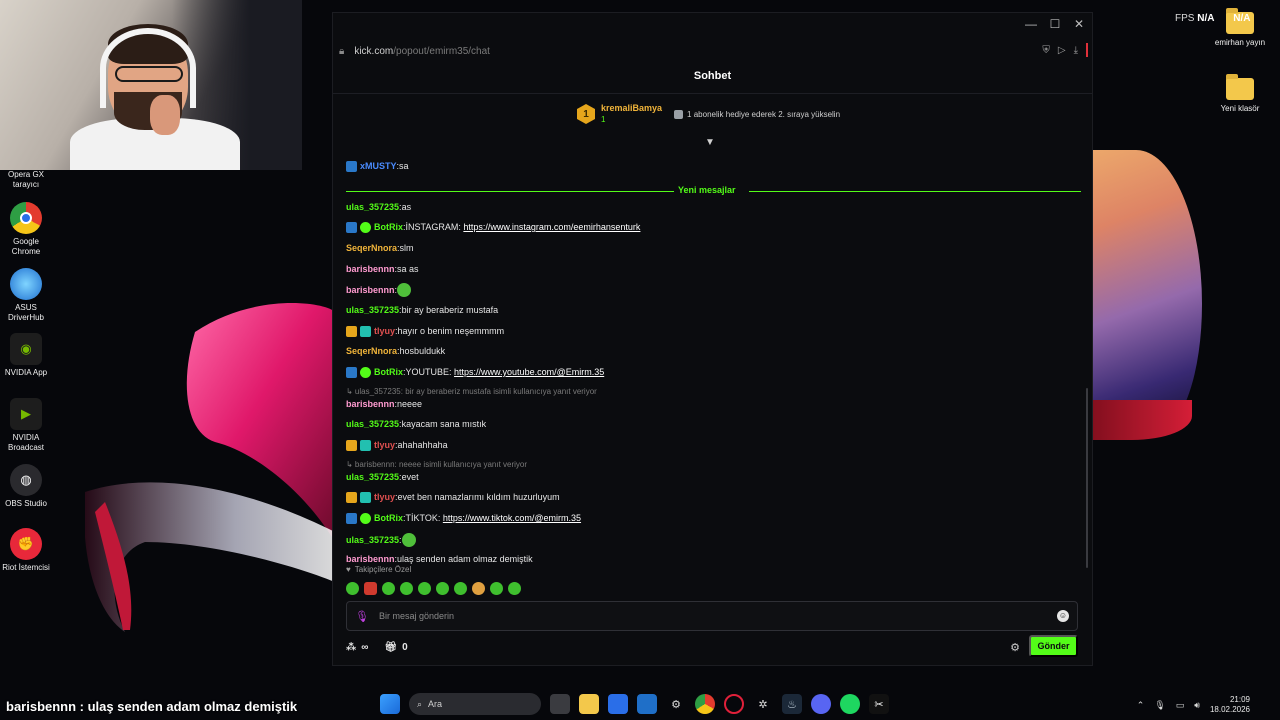 This screenshot has width=1280, height=720. Describe the element at coordinates (712, 51) in the screenshot. I see `address-bar: 🔒︎ kick.com /popout/emirm35/chat` at that location.